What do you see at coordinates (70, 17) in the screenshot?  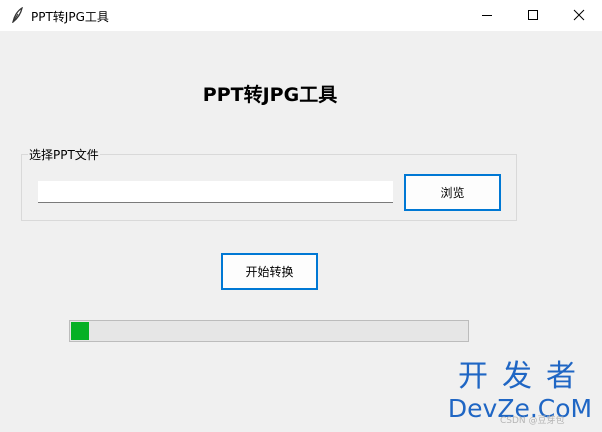 I see `window-title: PPT转JPG工具` at bounding box center [70, 17].